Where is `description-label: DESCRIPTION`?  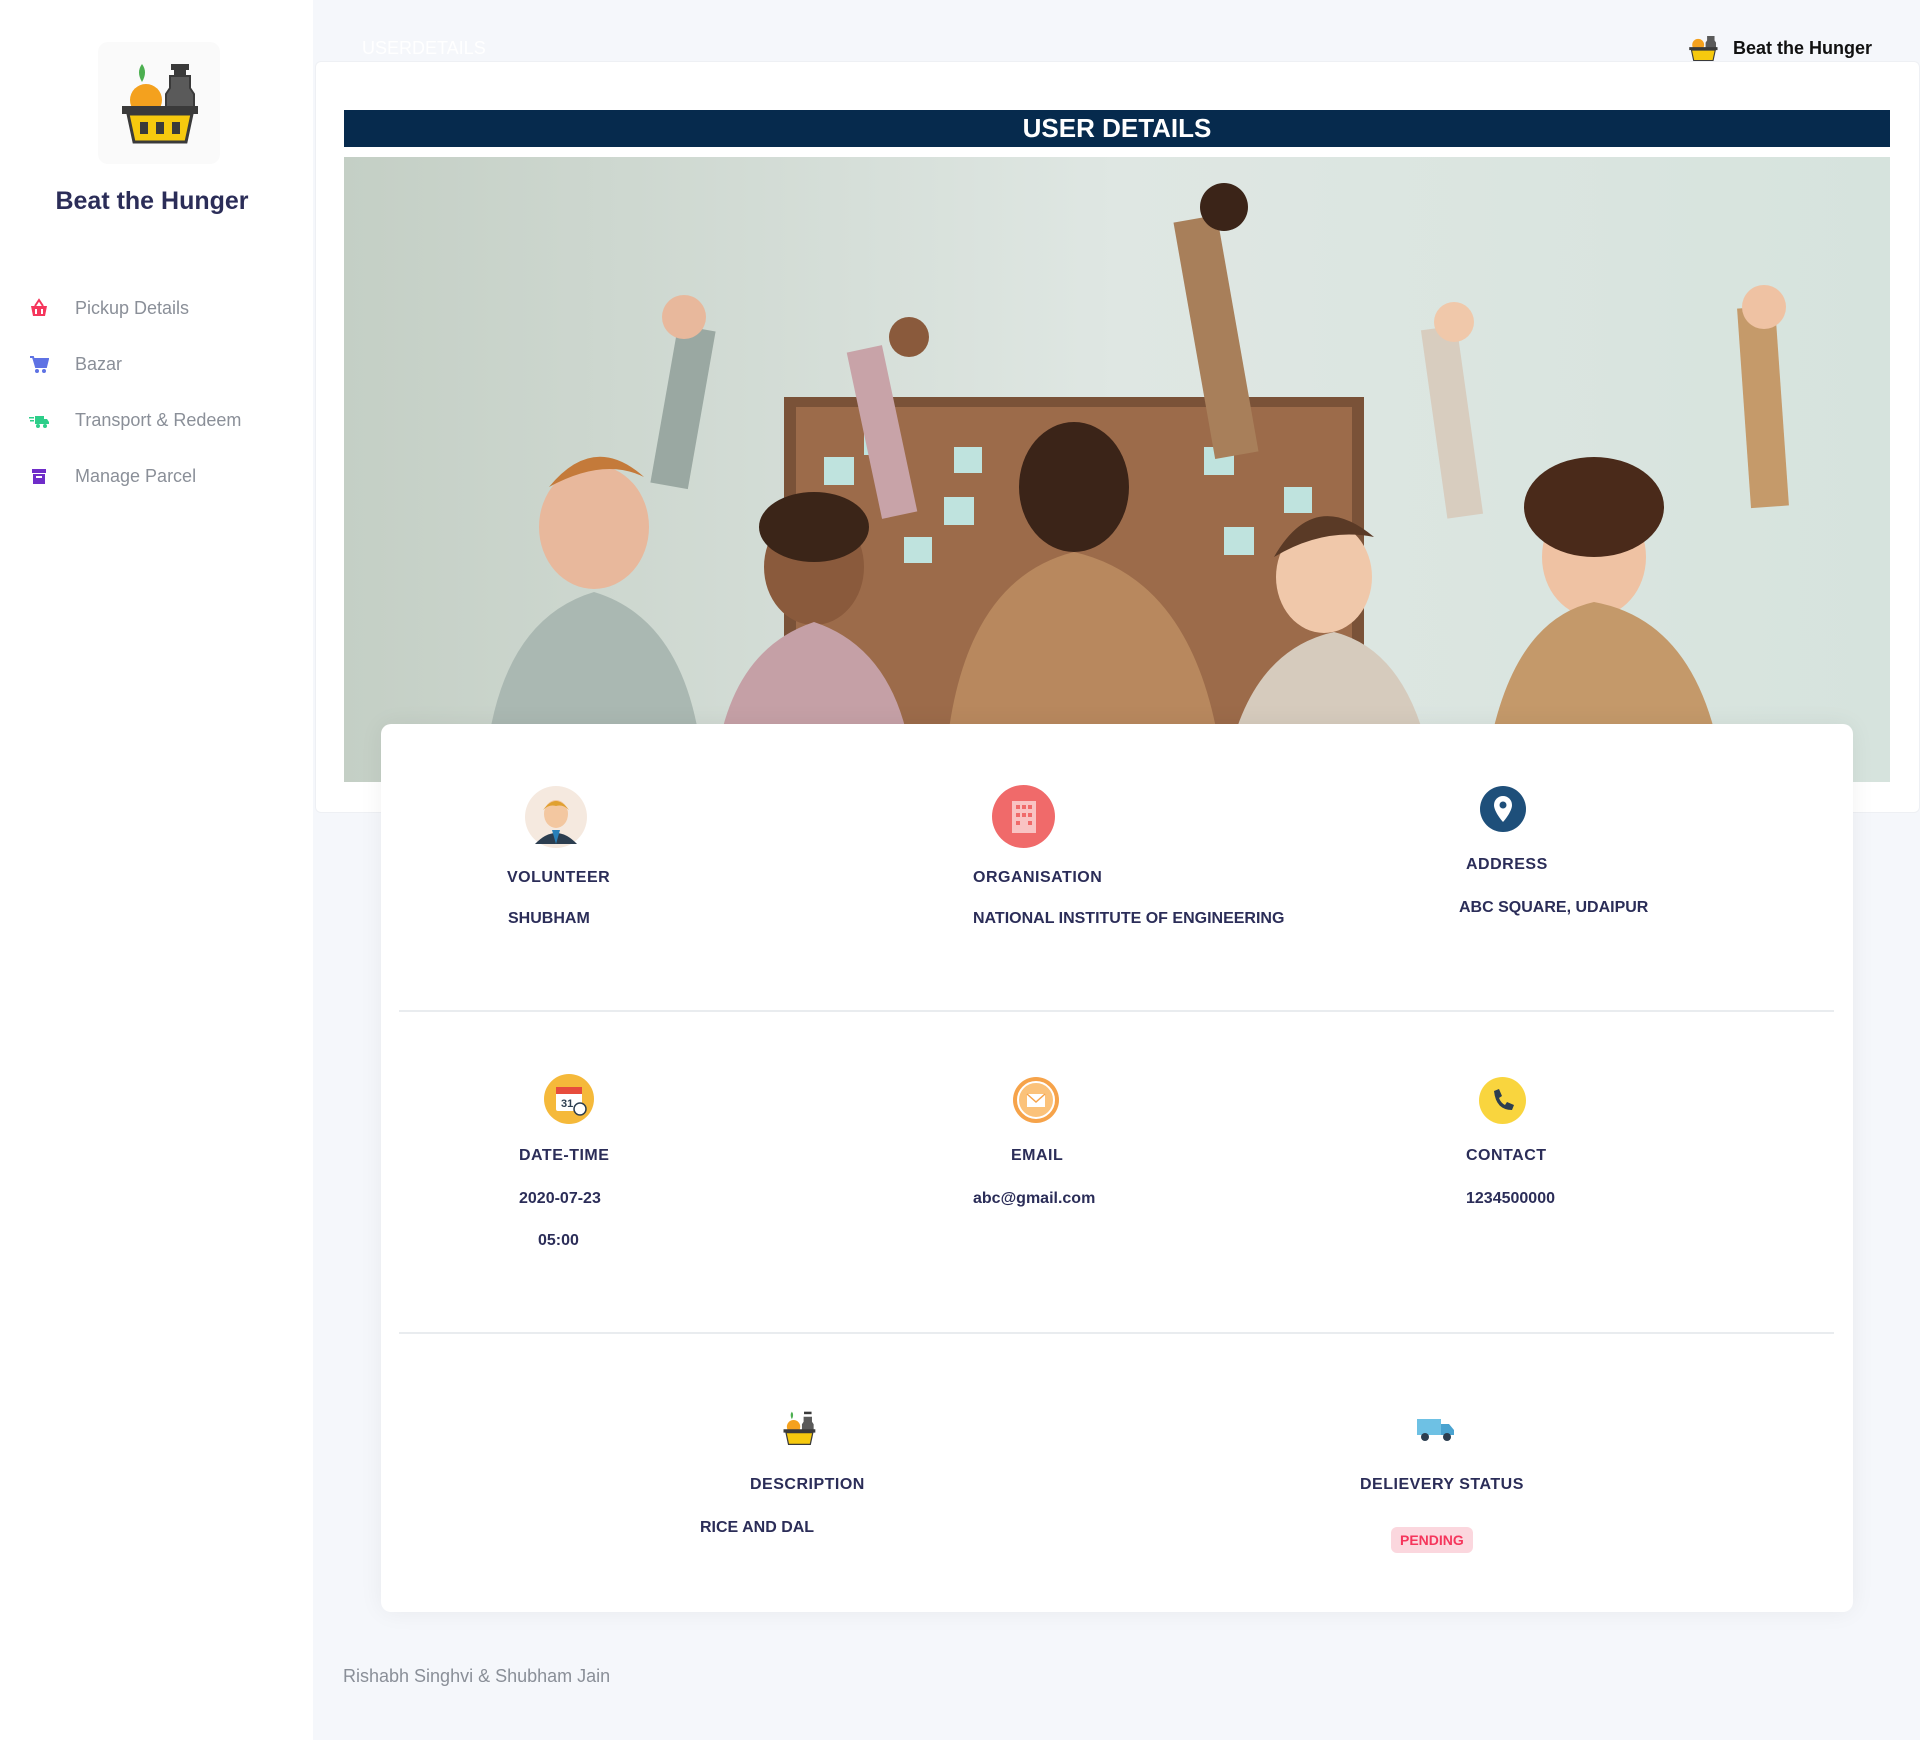
description-label: DESCRIPTION is located at coordinates (807, 1484).